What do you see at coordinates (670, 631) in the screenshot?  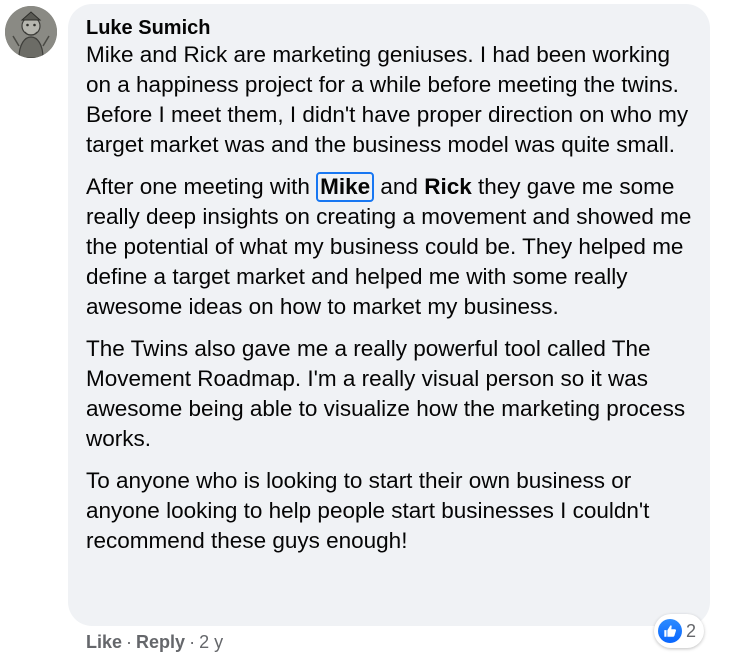 I see `like-icon` at bounding box center [670, 631].